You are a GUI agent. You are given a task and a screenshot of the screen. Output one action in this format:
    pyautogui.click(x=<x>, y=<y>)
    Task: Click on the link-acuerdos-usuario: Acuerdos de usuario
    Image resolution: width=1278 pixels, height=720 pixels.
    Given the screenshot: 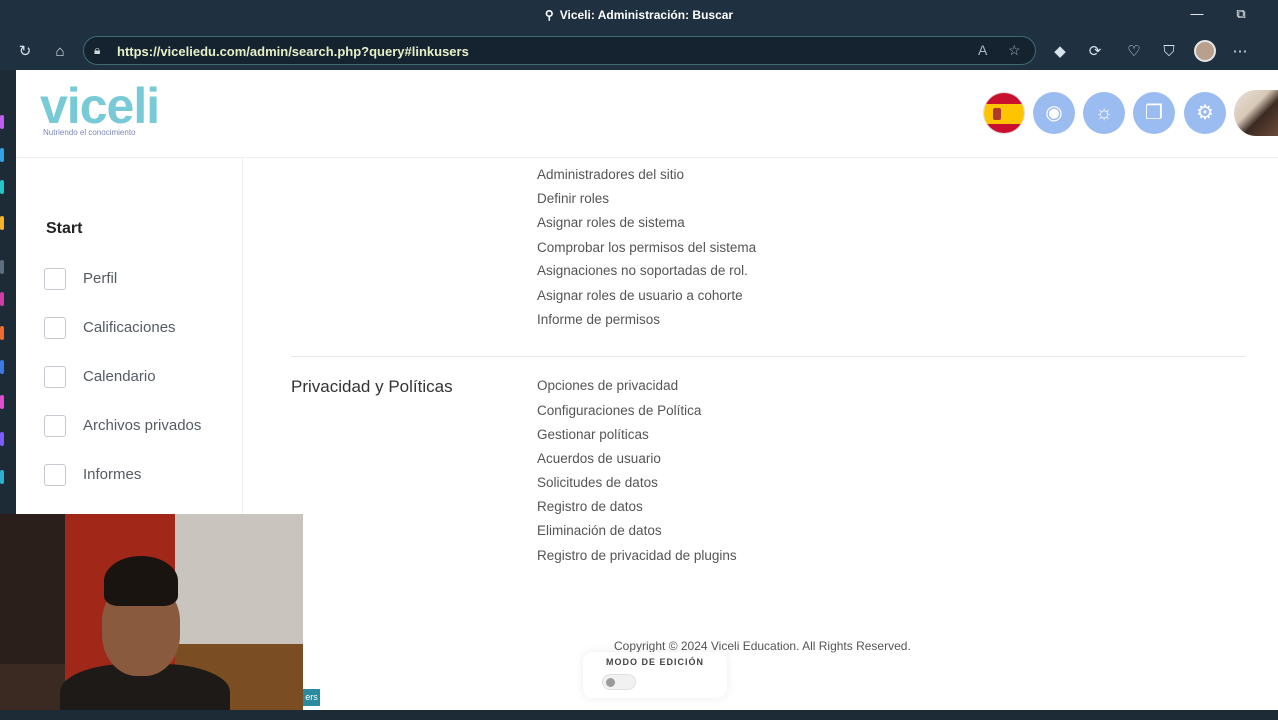 What is the action you would take?
    pyautogui.click(x=599, y=458)
    